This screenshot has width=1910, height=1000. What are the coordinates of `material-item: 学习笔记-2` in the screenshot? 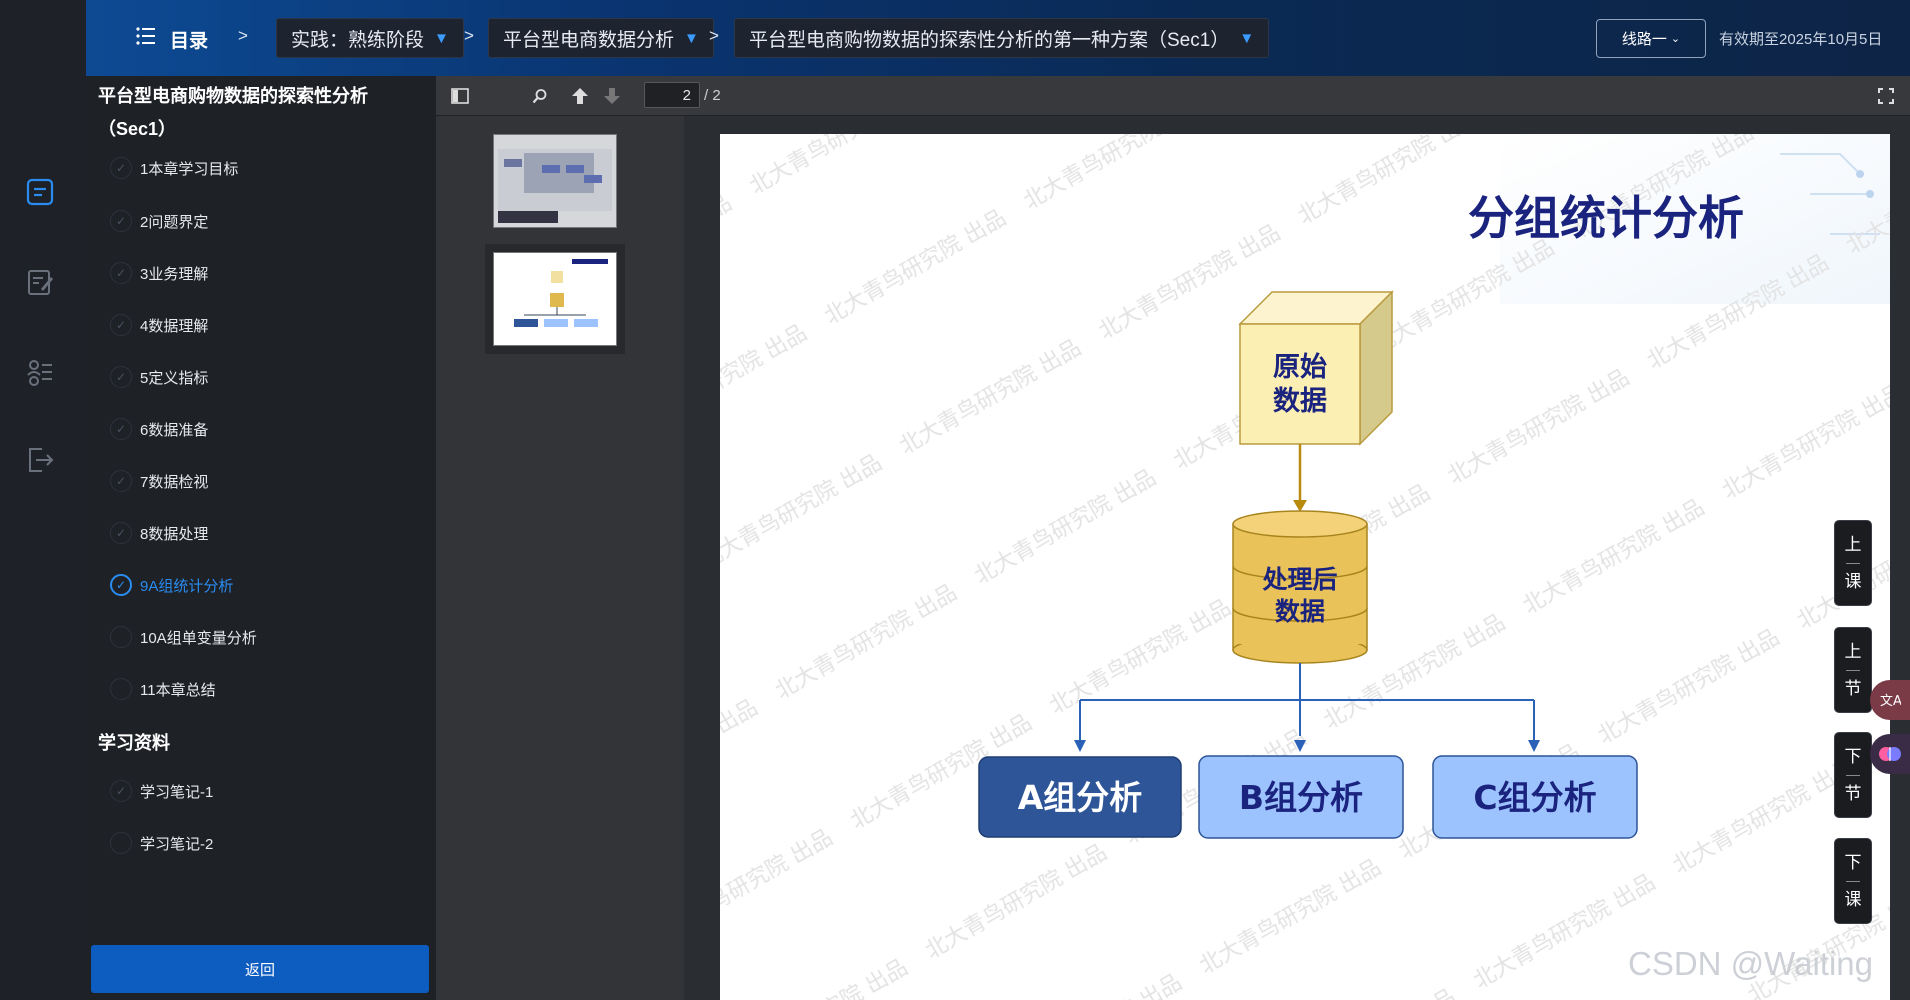 It's located at (161, 843).